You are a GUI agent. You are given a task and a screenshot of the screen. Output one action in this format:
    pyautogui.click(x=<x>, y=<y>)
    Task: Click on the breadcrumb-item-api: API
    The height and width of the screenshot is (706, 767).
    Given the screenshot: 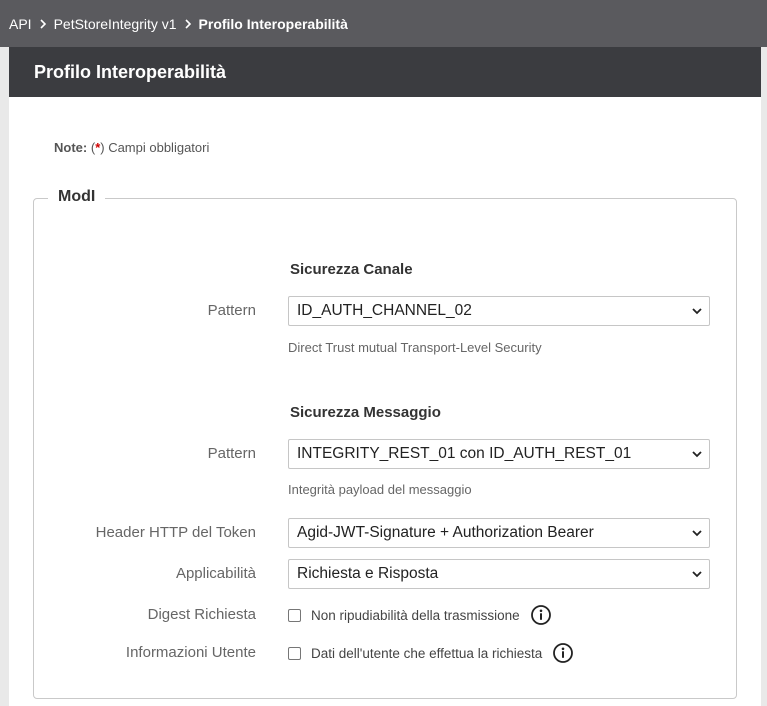 What is the action you would take?
    pyautogui.click(x=20, y=24)
    